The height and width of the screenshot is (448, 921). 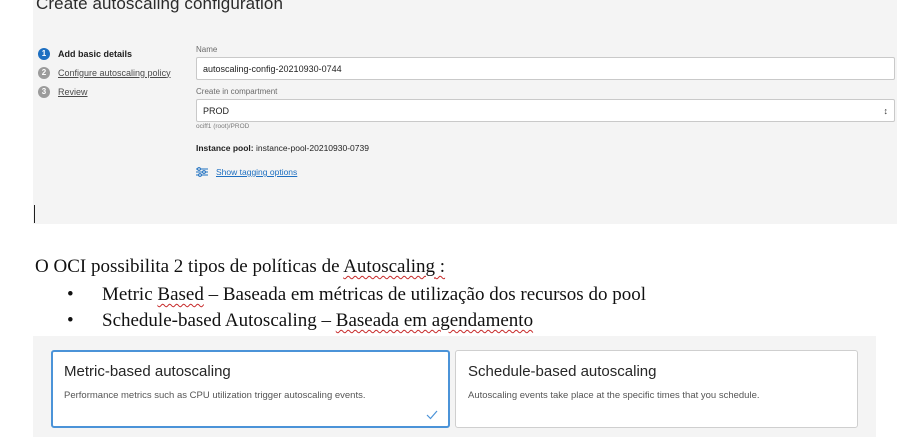 I want to click on checkmark-icon, so click(x=432, y=415).